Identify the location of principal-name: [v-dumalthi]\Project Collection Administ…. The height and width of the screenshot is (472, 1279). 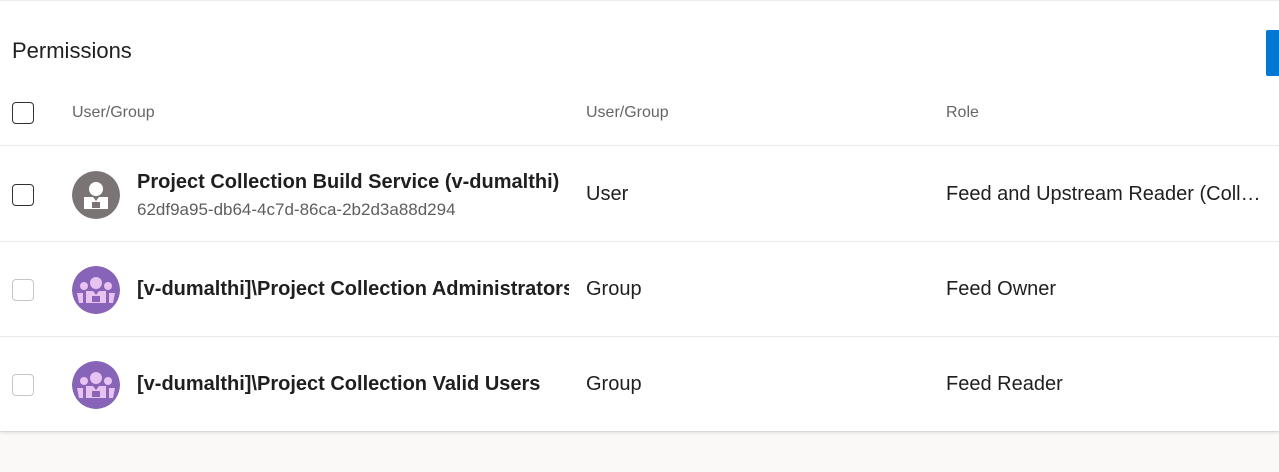
(353, 289).